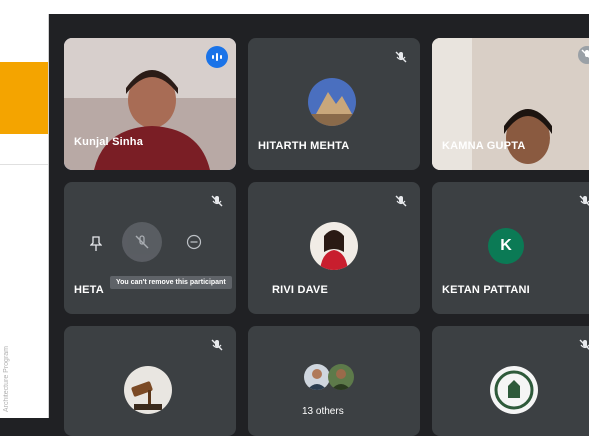 This screenshot has width=589, height=436. What do you see at coordinates (89, 290) in the screenshot?
I see `participant-name: HETA` at bounding box center [89, 290].